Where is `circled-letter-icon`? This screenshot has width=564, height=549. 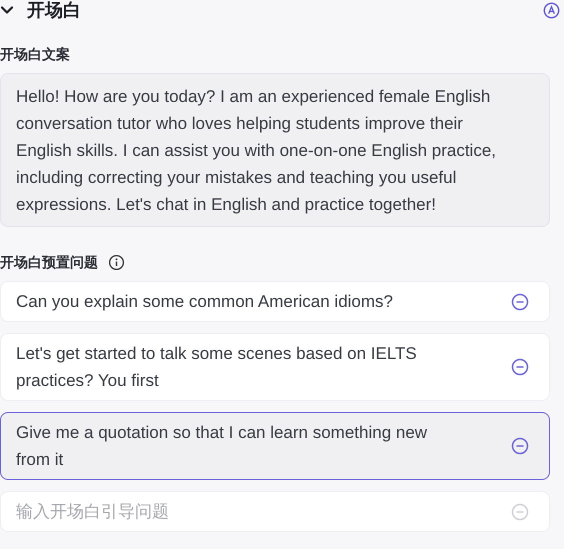 circled-letter-icon is located at coordinates (551, 10).